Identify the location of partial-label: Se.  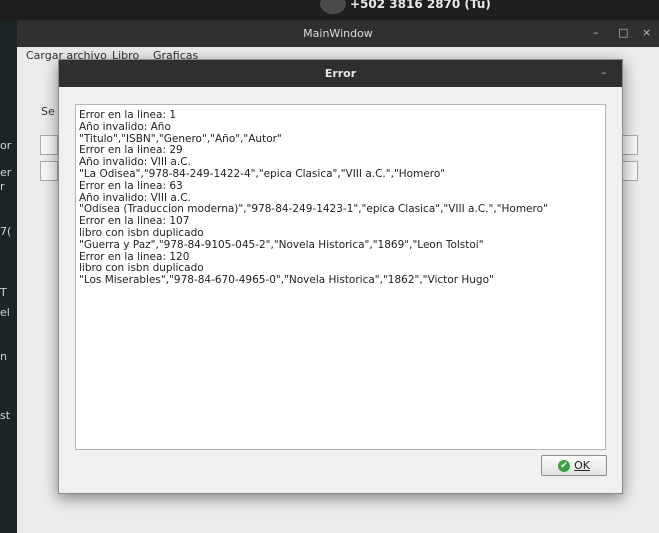
(48, 111).